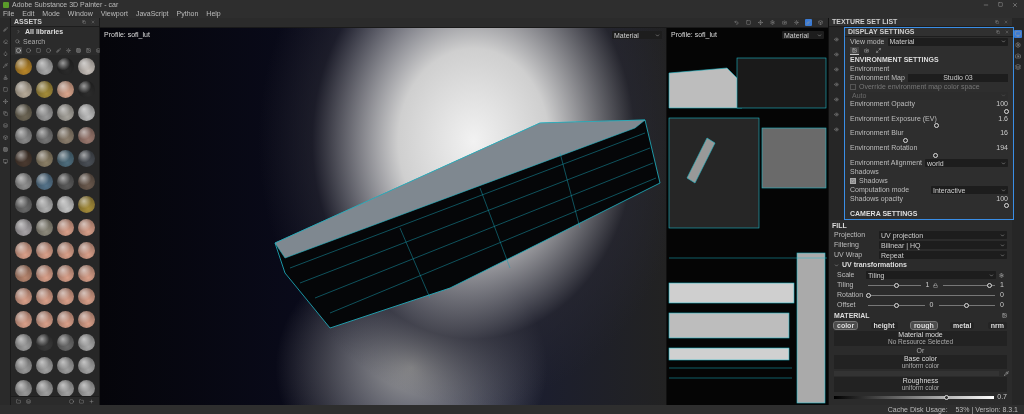 This screenshot has height=414, width=1024. I want to click on search-icon, so click(17, 41).